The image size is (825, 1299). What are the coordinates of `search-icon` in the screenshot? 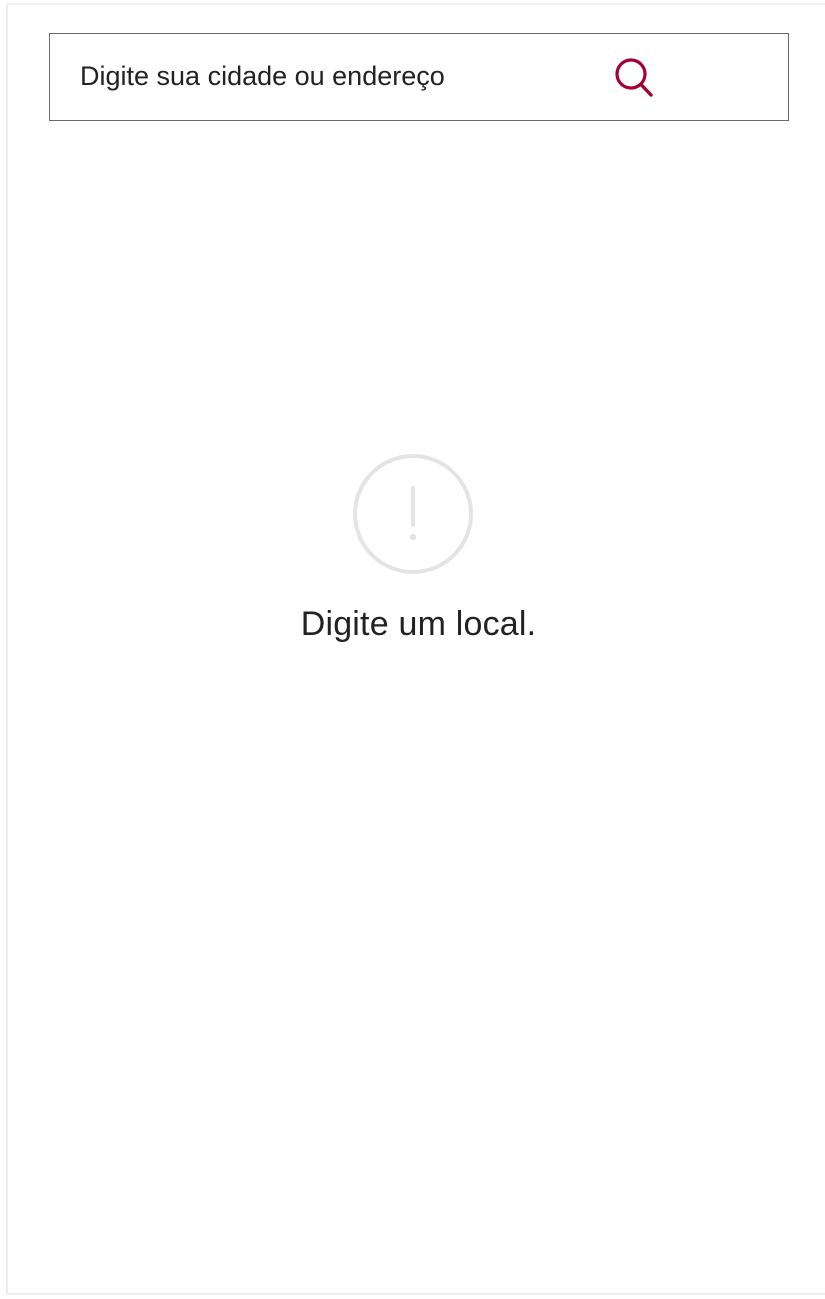 It's located at (634, 78).